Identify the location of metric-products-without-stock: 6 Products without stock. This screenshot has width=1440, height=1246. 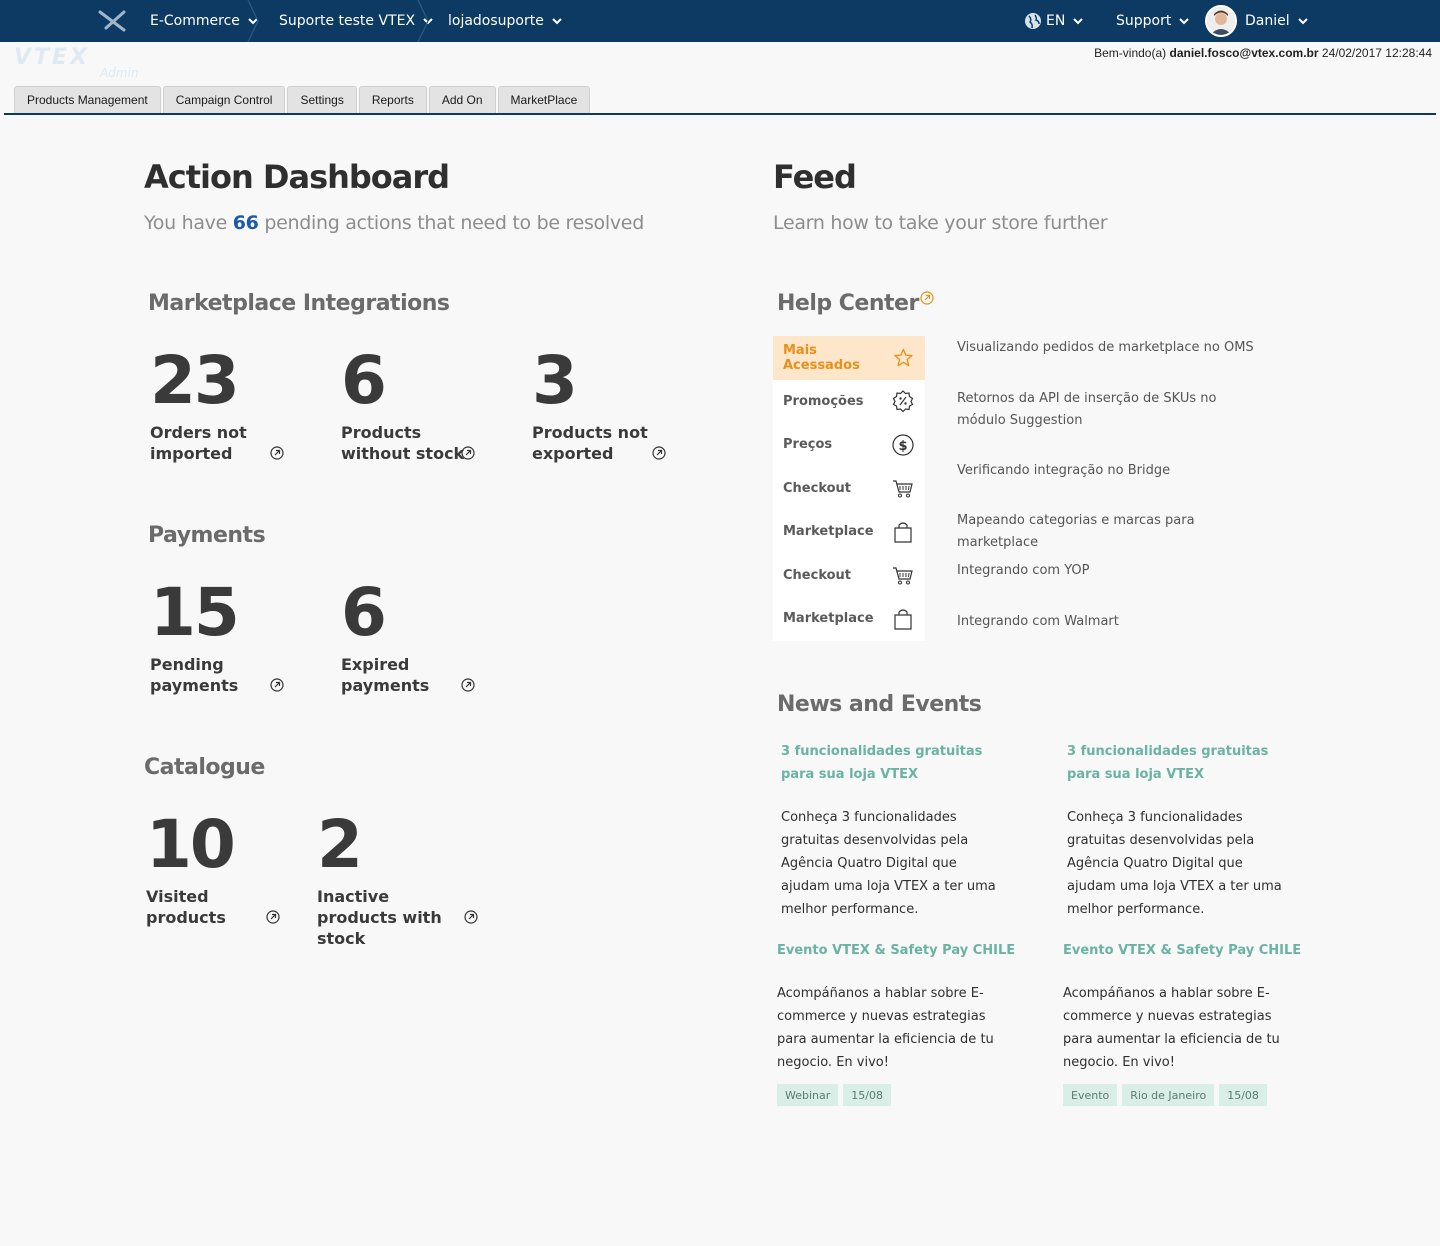
(416, 406).